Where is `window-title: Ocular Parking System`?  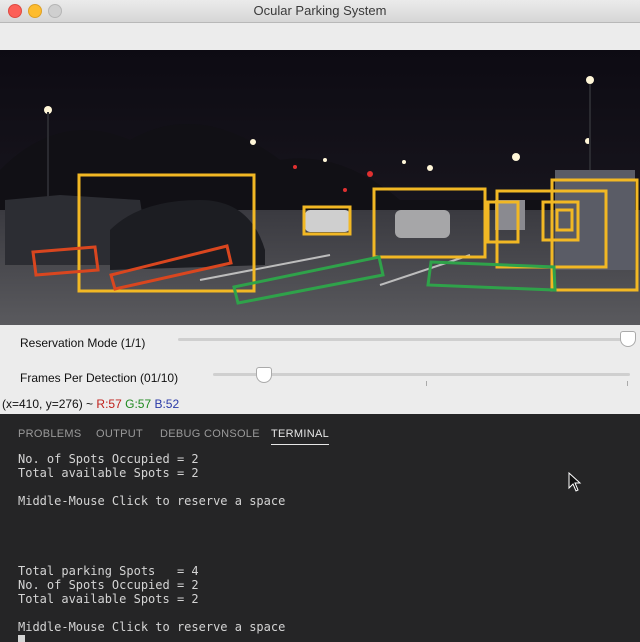
window-title: Ocular Parking System is located at coordinates (320, 10).